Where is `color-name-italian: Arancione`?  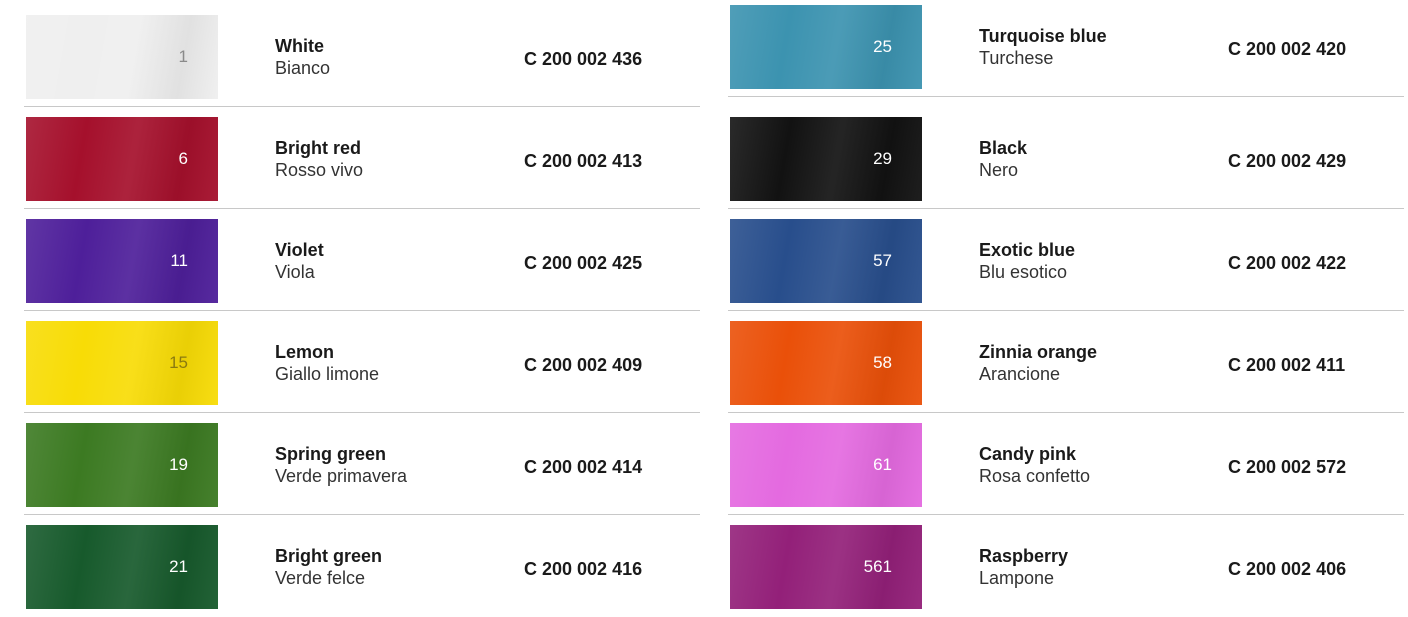
color-name-italian: Arancione is located at coordinates (1020, 374).